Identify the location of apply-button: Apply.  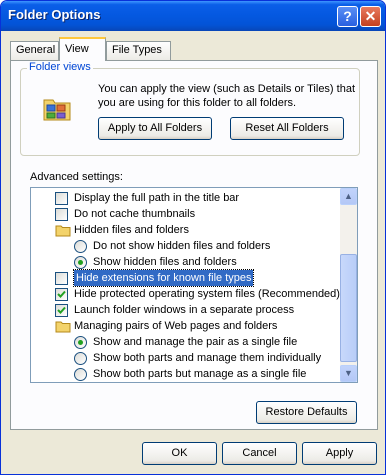
(339, 453).